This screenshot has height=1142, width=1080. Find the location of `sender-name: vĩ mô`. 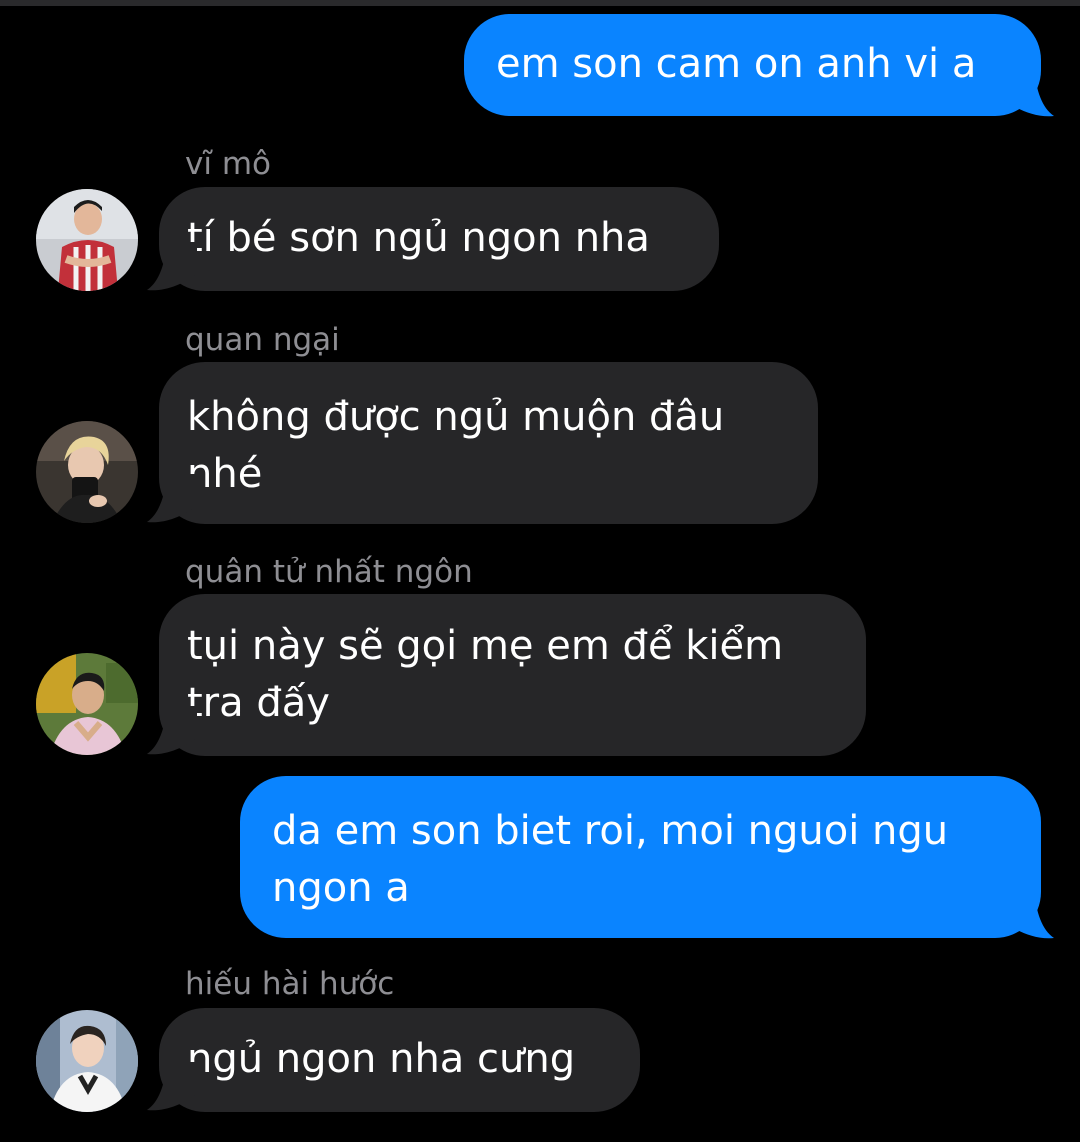

sender-name: vĩ mô is located at coordinates (228, 164).